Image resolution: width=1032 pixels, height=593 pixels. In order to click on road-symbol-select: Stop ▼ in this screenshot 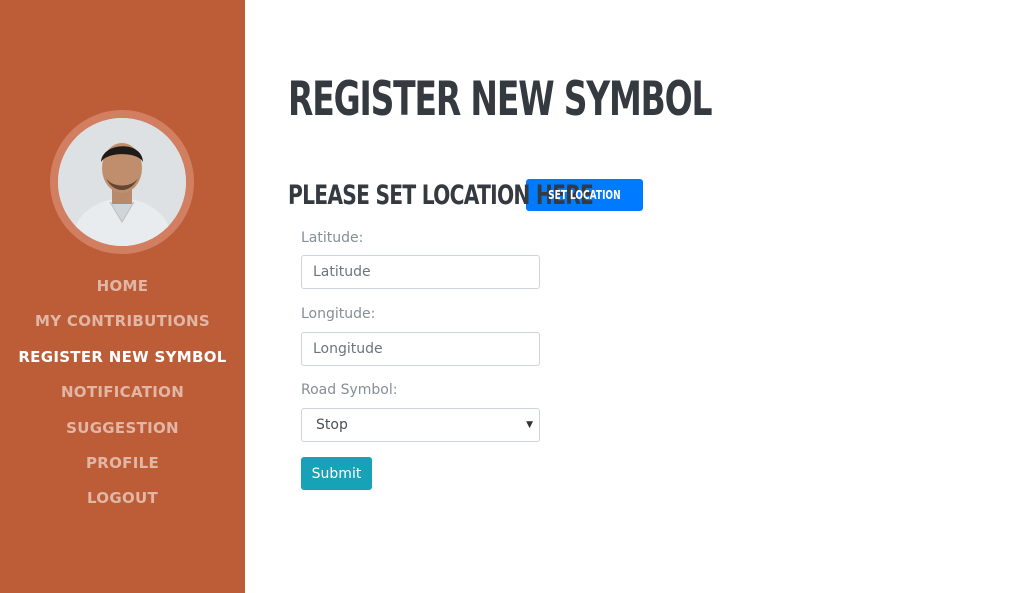, I will do `click(420, 425)`.